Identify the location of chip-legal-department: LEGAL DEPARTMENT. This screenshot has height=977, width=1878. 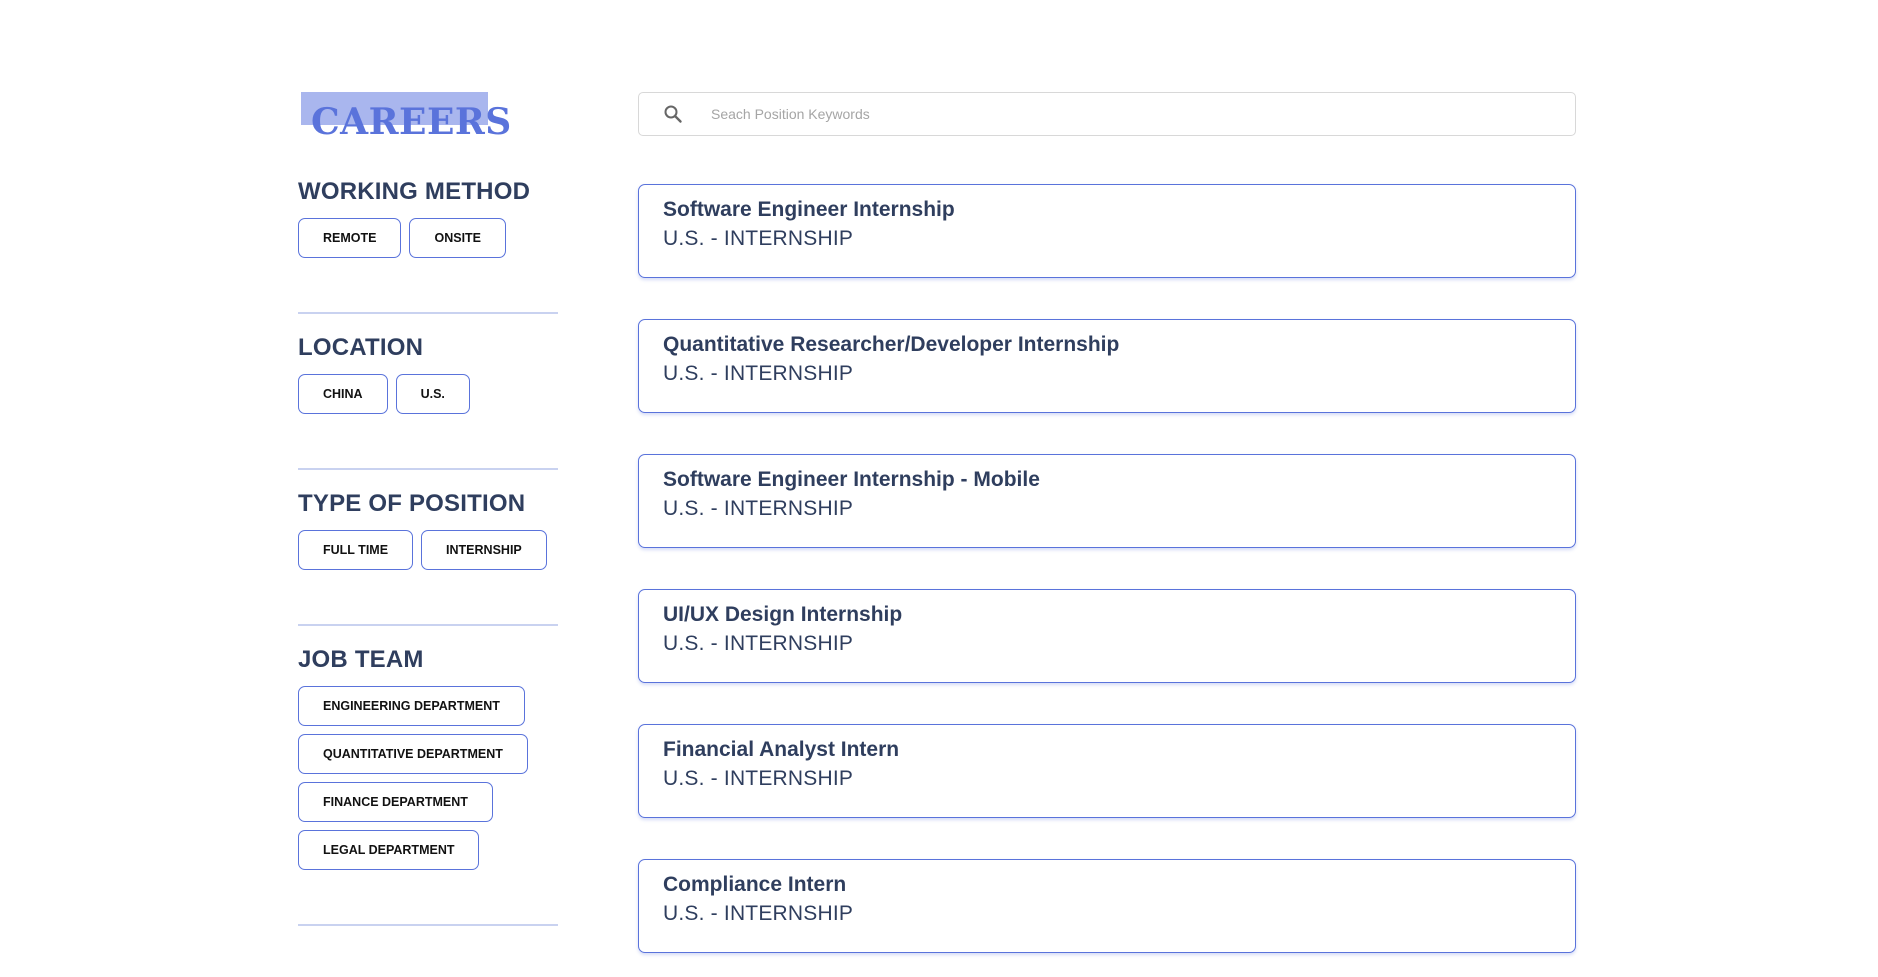
(389, 850).